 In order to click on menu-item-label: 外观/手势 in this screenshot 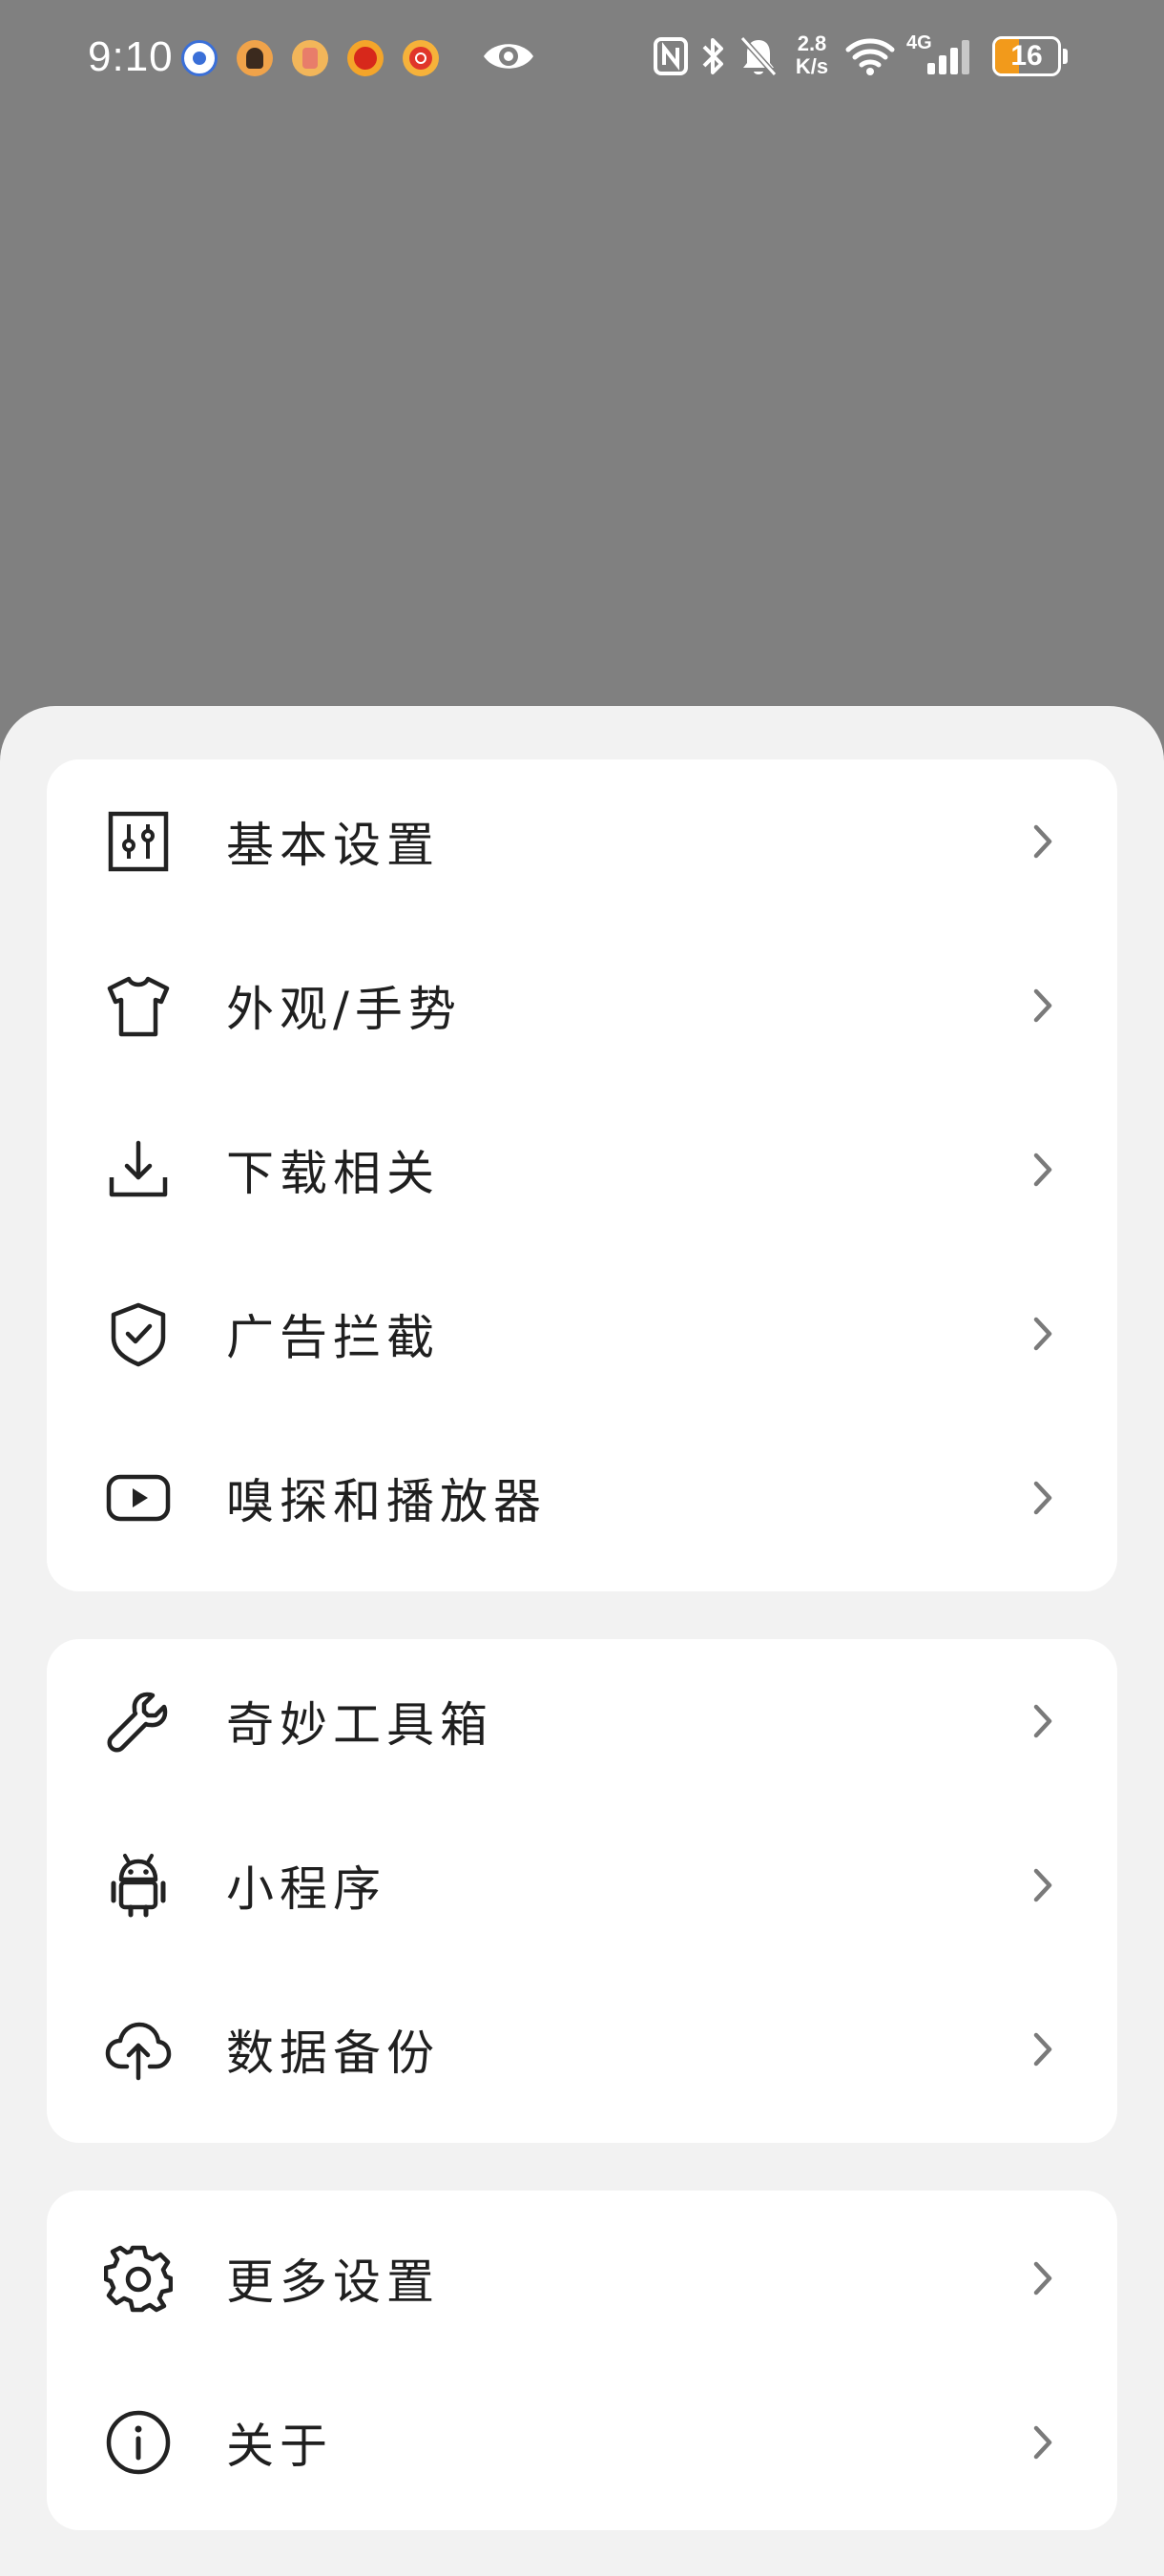, I will do `click(344, 1009)`.